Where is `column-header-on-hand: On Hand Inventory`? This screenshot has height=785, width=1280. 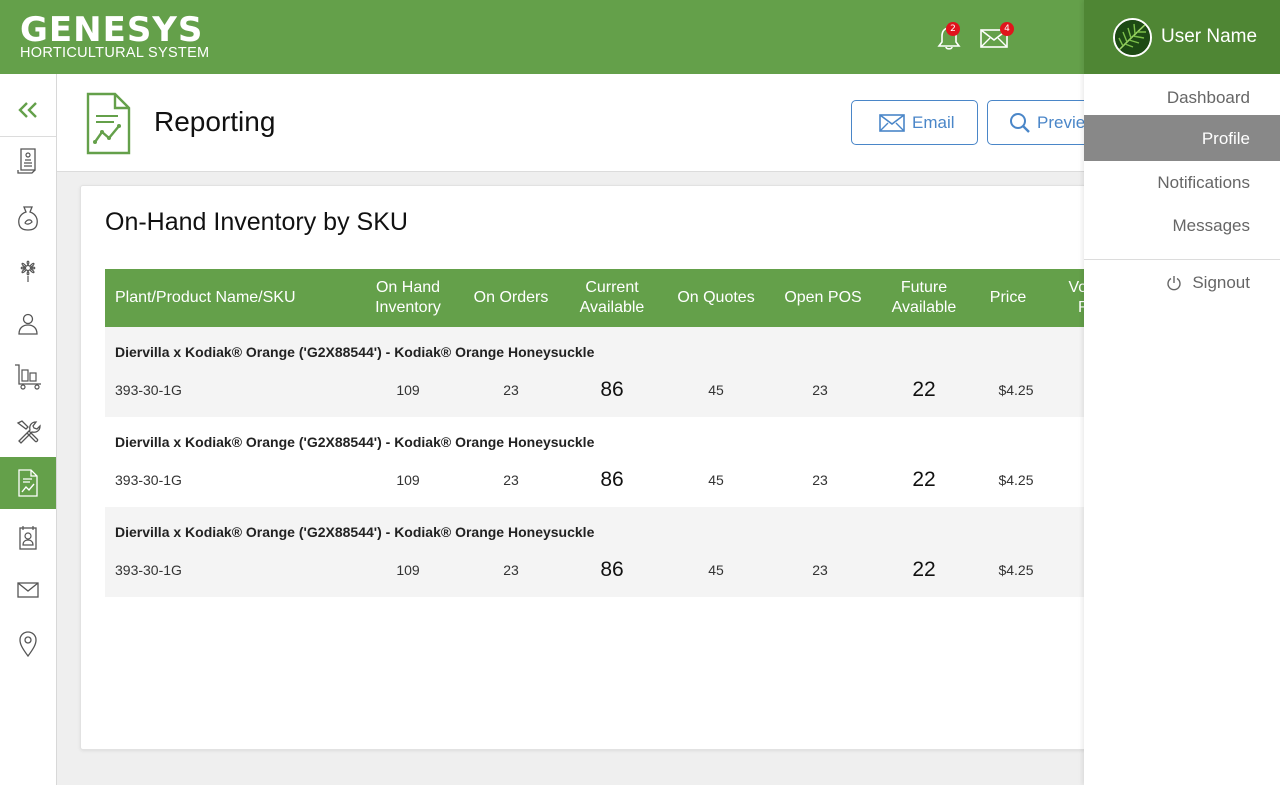
column-header-on-hand: On Hand Inventory is located at coordinates (408, 298).